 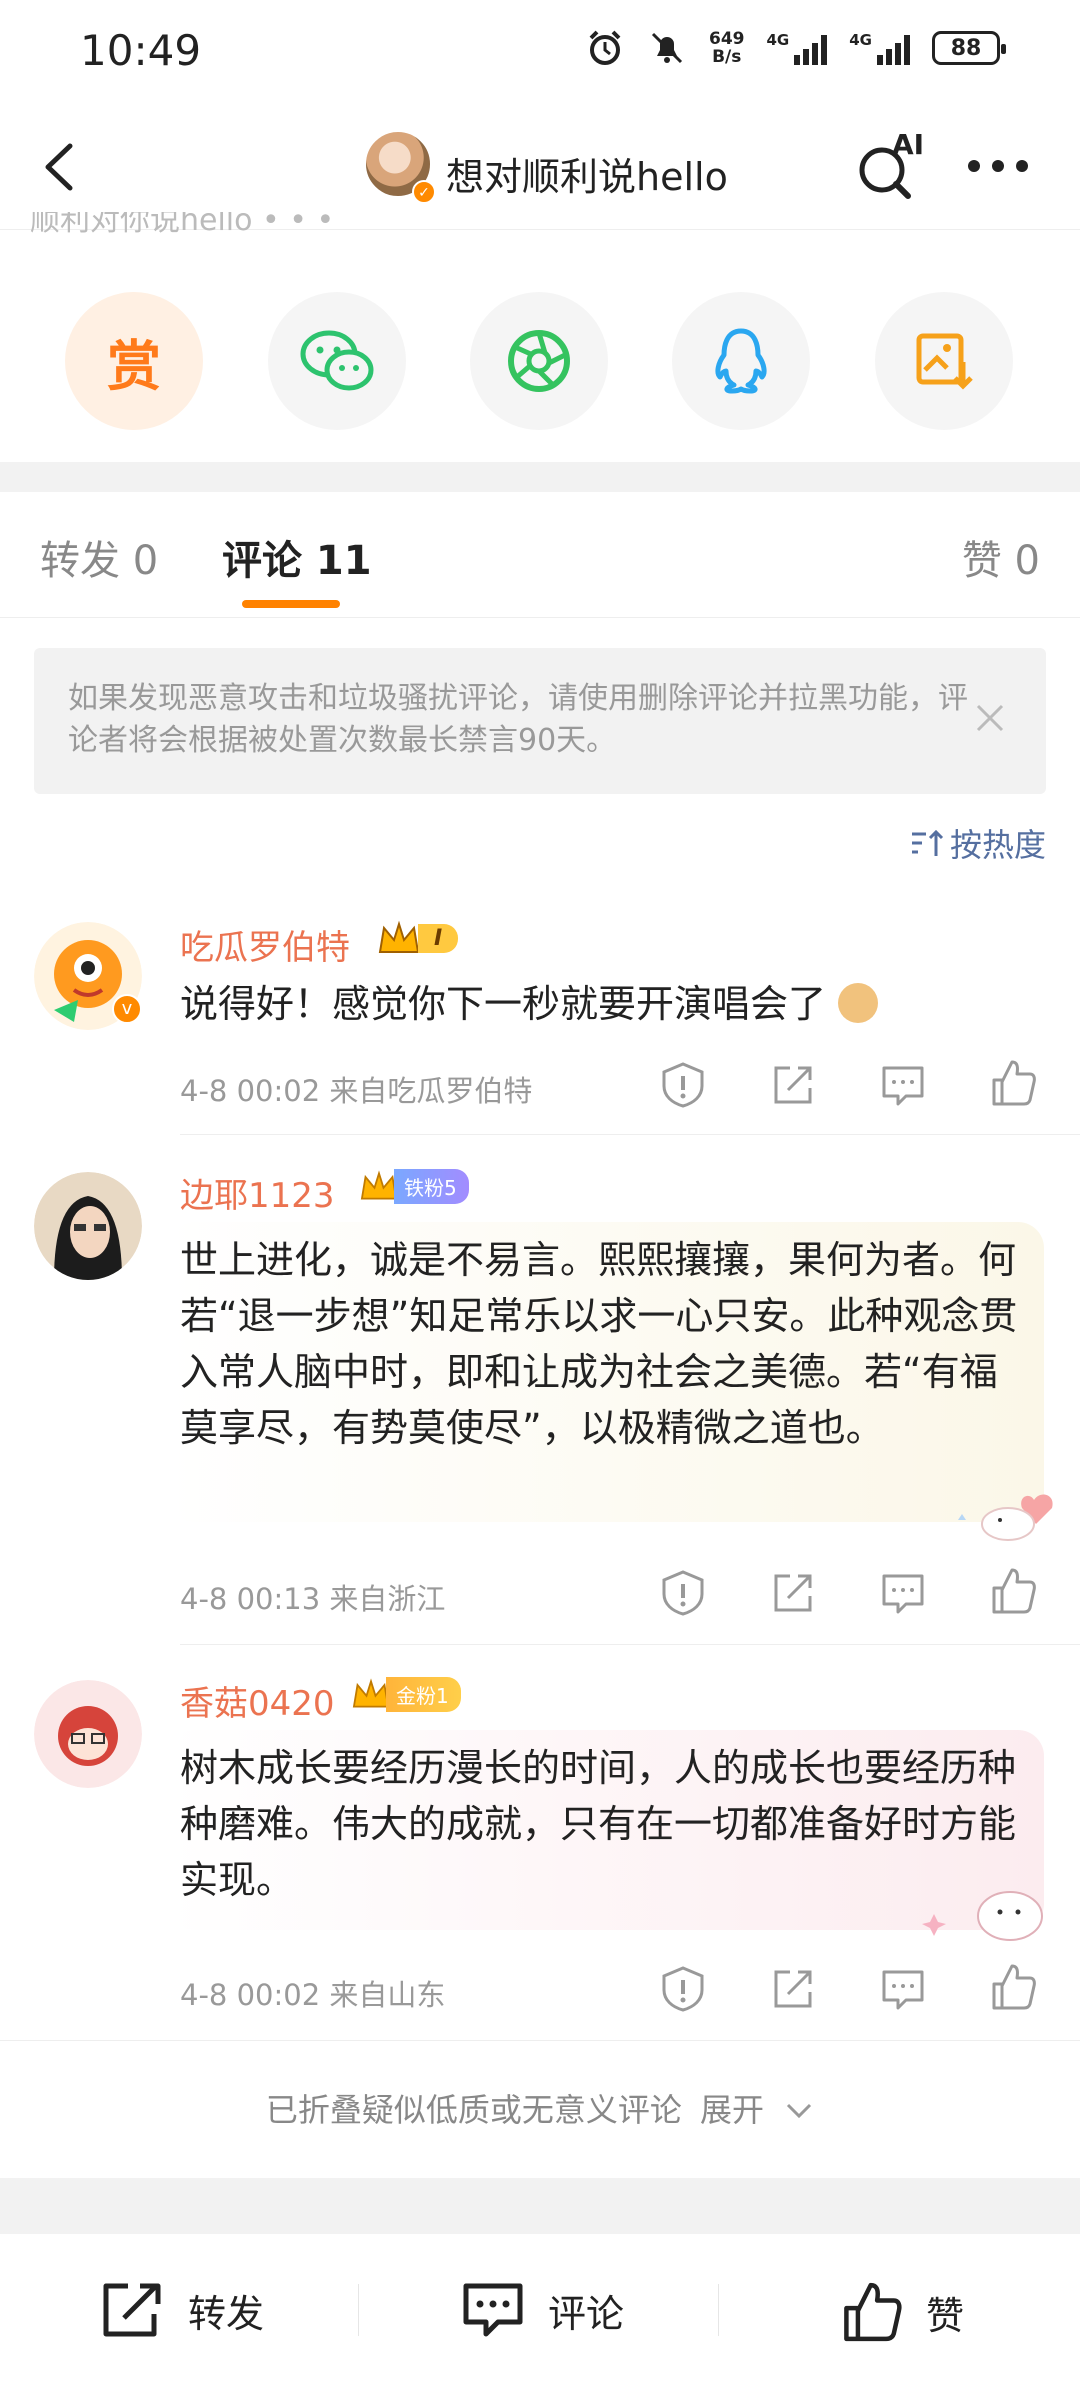 What do you see at coordinates (424, 192) in the screenshot?
I see `verified-badge-icon: ✓` at bounding box center [424, 192].